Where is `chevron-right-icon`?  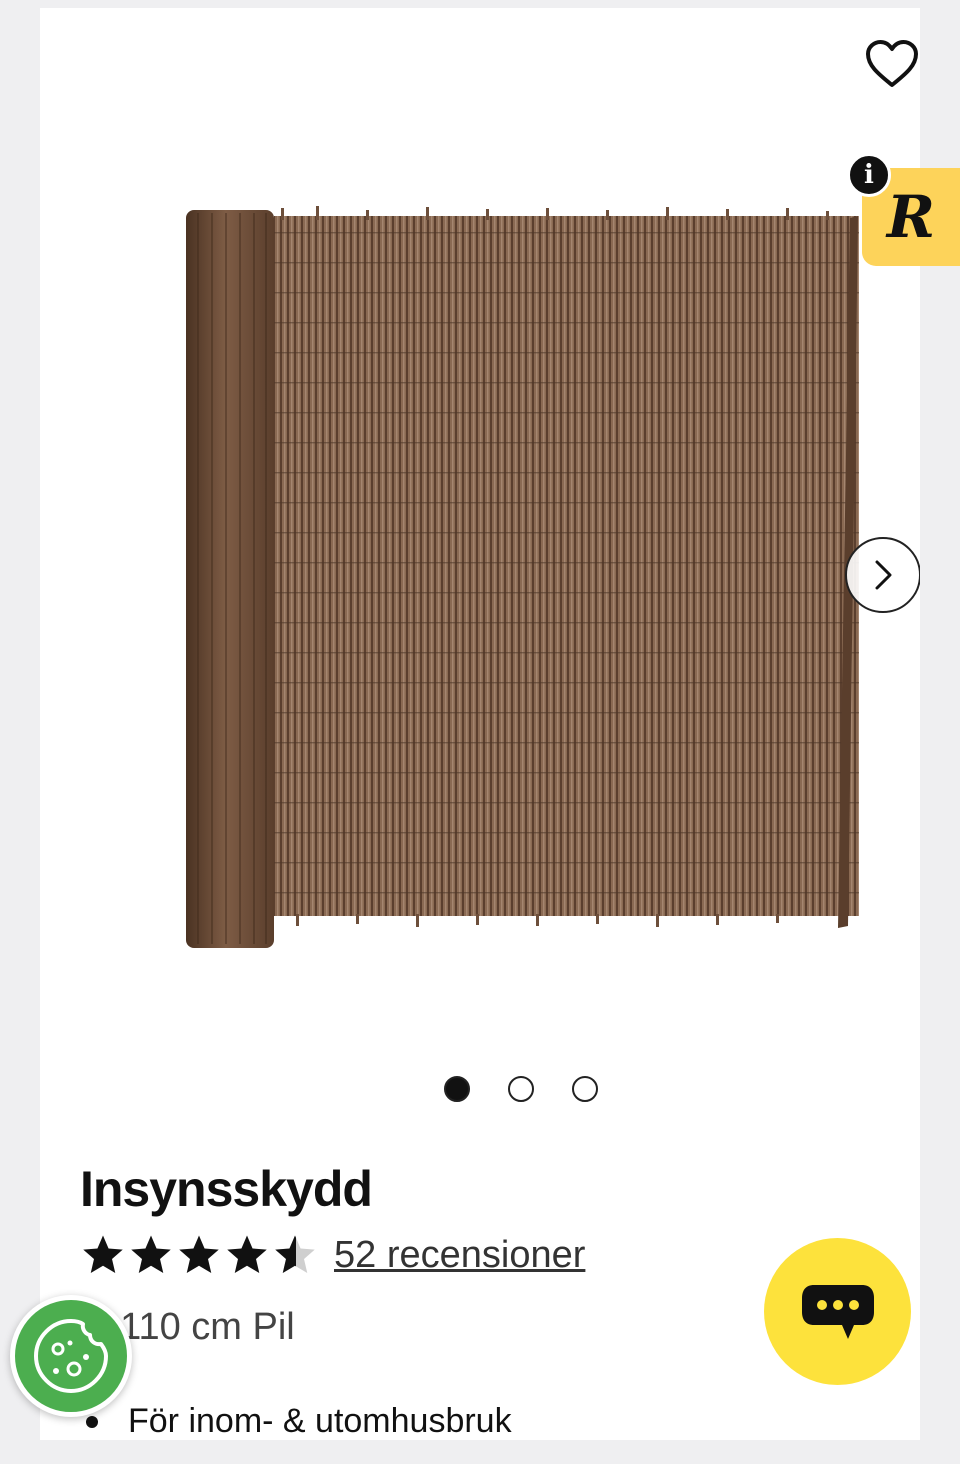 chevron-right-icon is located at coordinates (883, 575).